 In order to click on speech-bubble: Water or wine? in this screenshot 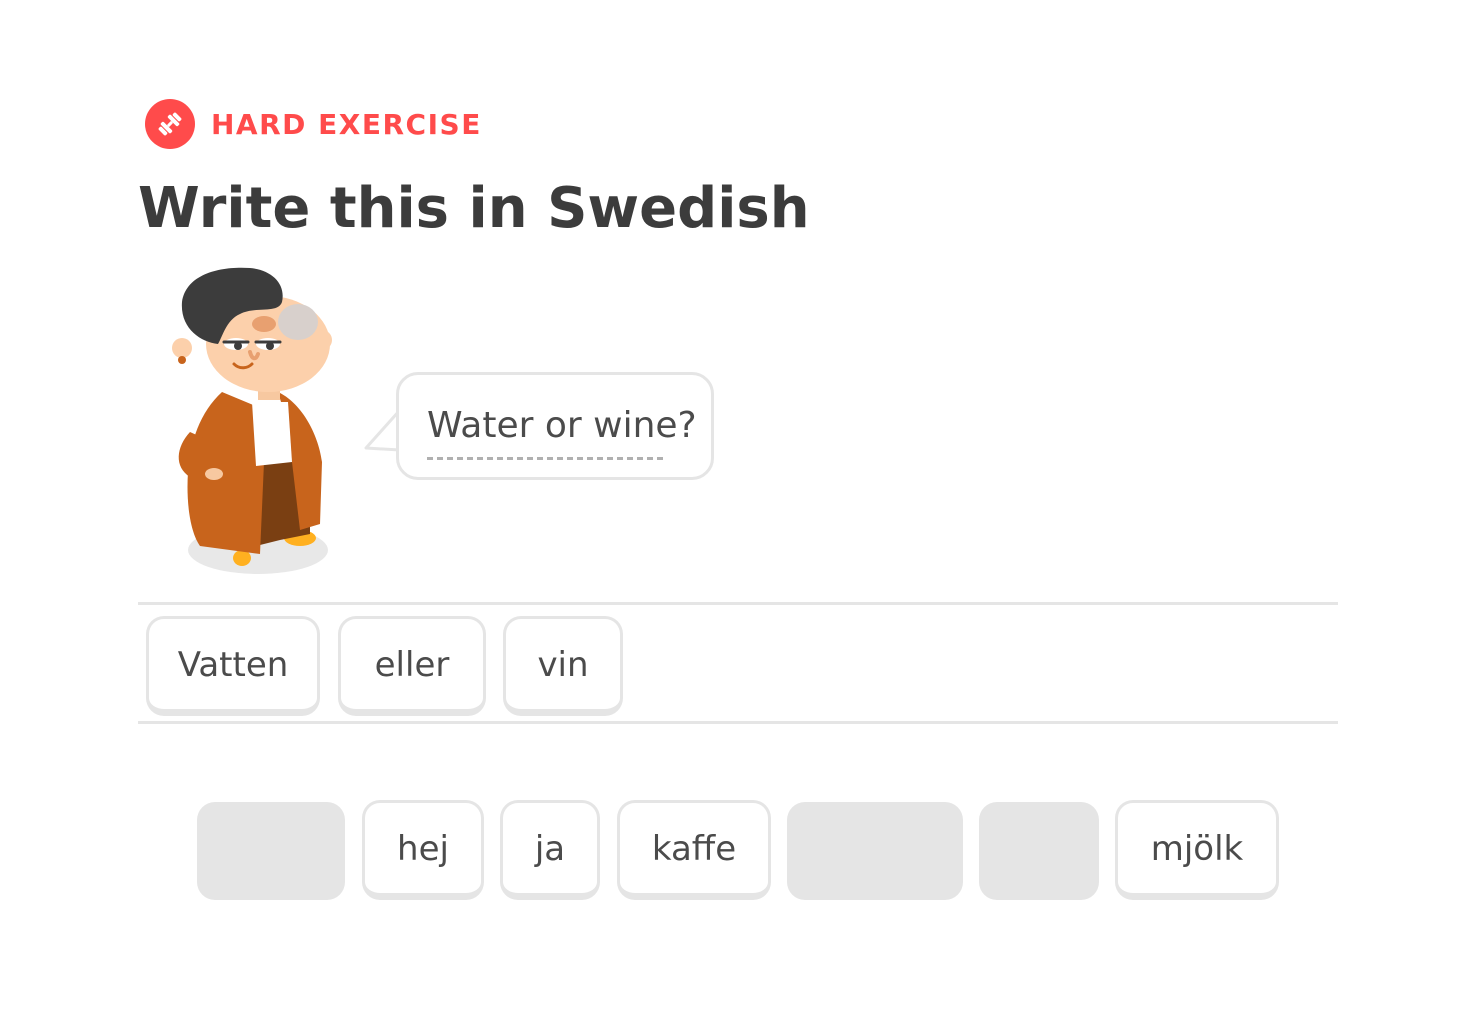, I will do `click(555, 426)`.